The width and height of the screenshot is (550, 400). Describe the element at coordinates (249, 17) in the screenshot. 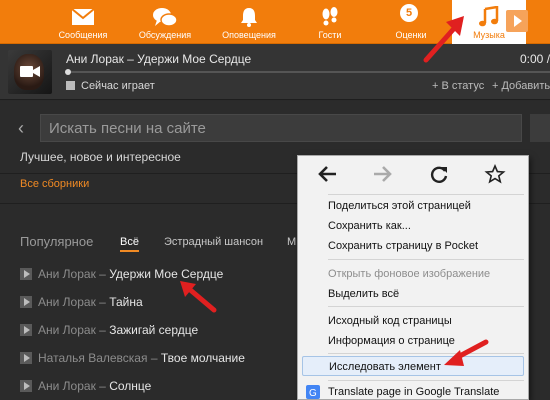

I see `bell-icon` at that location.